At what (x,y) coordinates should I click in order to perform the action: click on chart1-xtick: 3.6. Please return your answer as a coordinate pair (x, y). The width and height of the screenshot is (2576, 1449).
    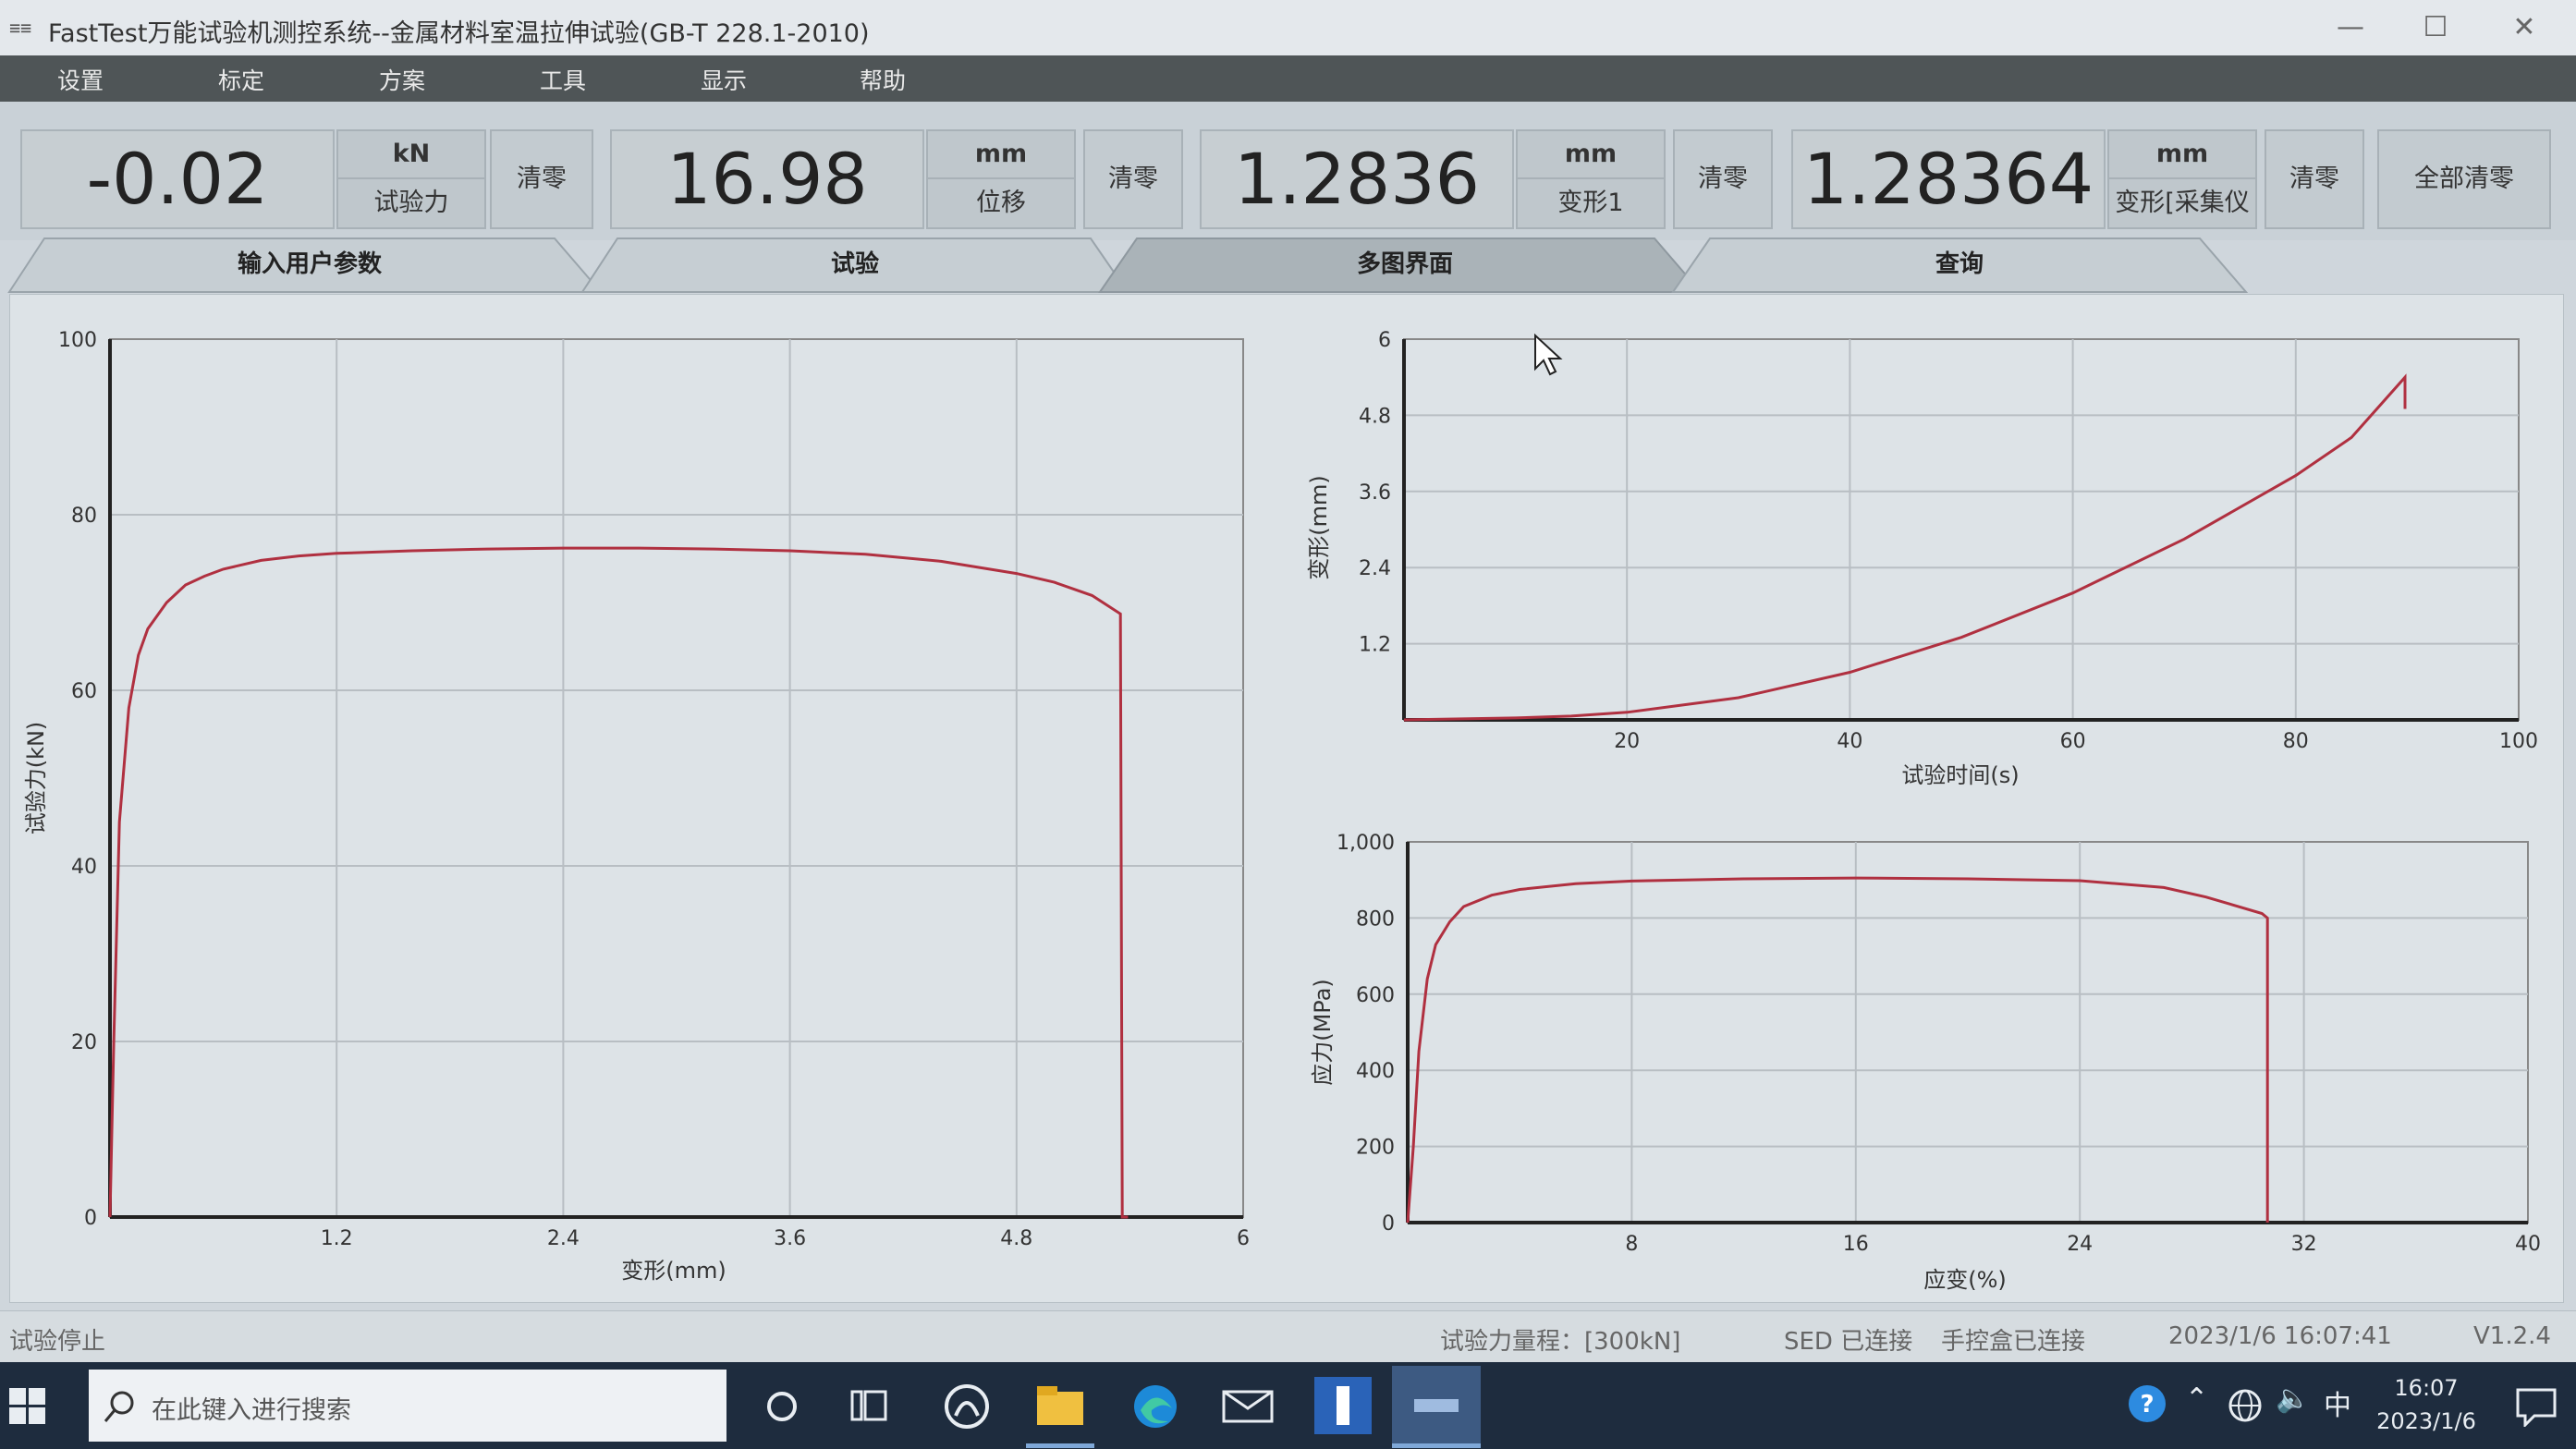
    Looking at the image, I should click on (790, 1238).